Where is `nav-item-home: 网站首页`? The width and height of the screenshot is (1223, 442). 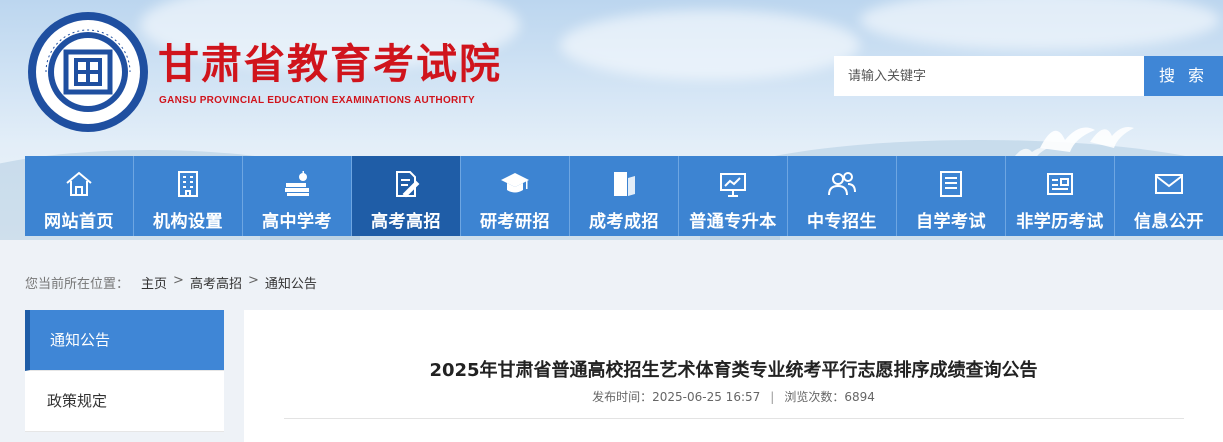
nav-item-home: 网站首页 is located at coordinates (79, 196).